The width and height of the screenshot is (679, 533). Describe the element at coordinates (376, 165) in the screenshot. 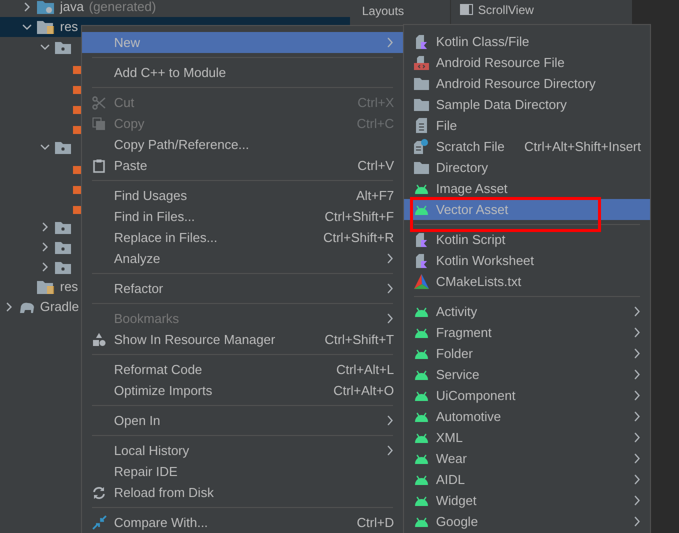

I see `shortcut-text: Ctrl+V` at that location.